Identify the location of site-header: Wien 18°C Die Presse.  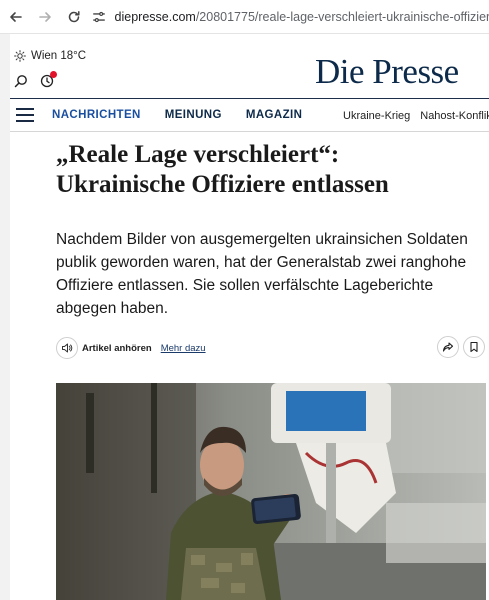
(249, 66).